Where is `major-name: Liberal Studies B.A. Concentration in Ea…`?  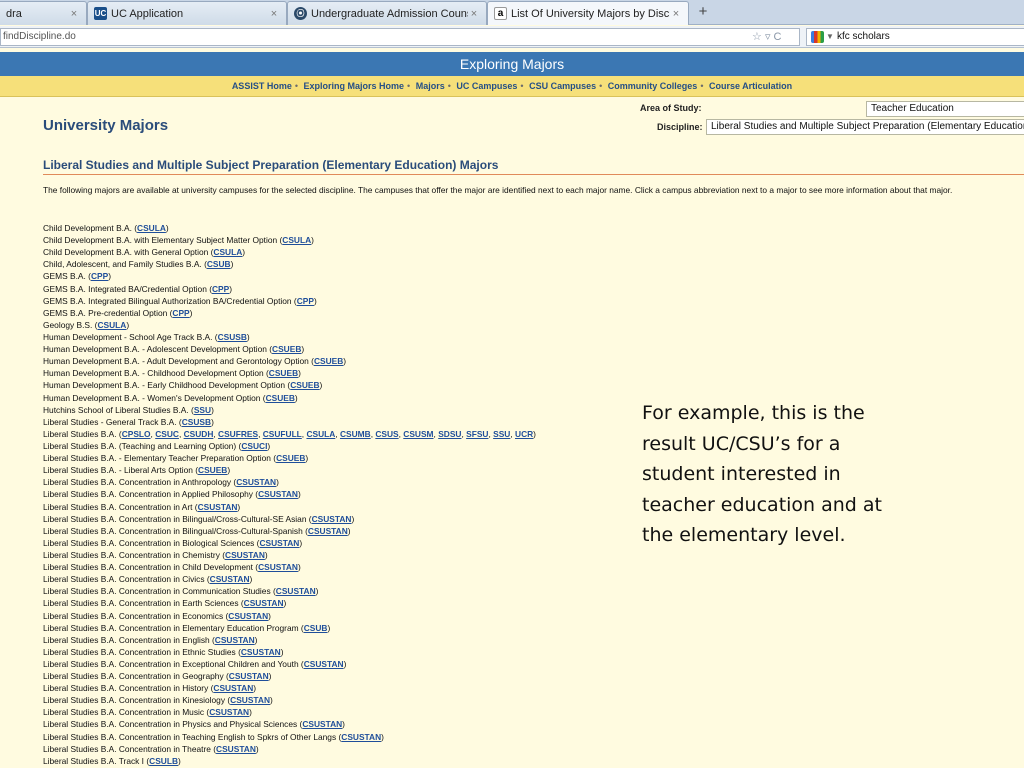
major-name: Liberal Studies B.A. Concentration in Ea… is located at coordinates (141, 603).